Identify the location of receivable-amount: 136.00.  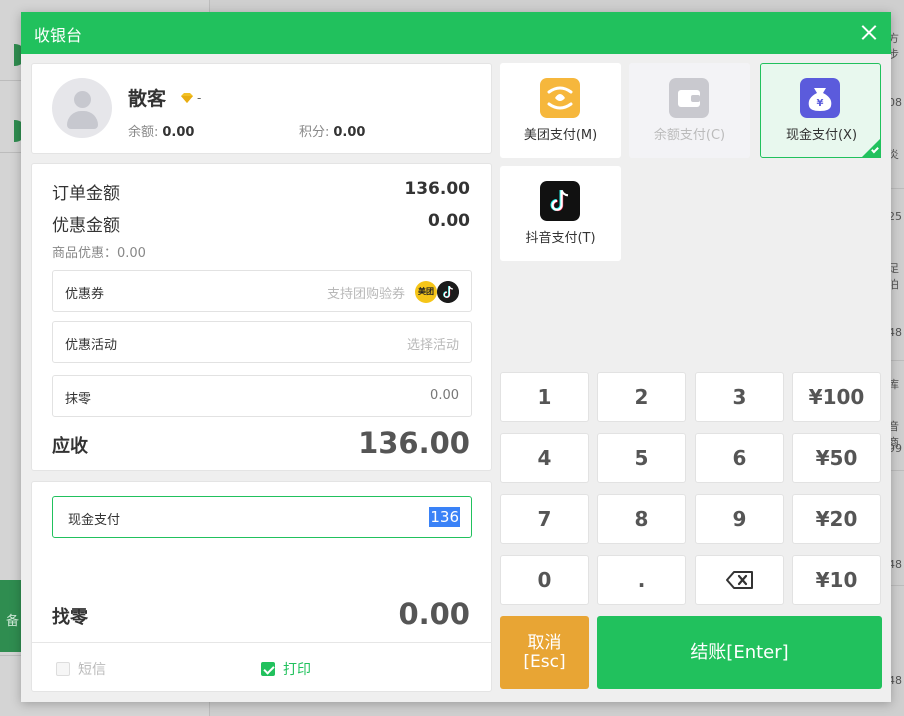
(414, 443).